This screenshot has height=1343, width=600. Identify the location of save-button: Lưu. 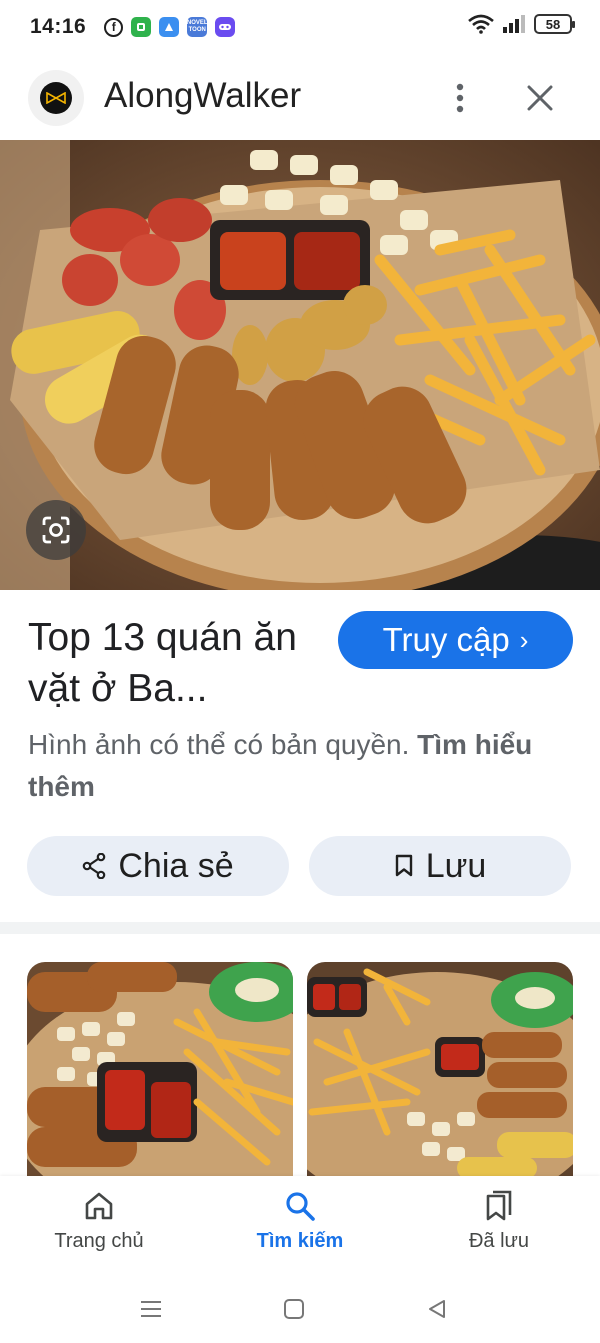
(440, 866).